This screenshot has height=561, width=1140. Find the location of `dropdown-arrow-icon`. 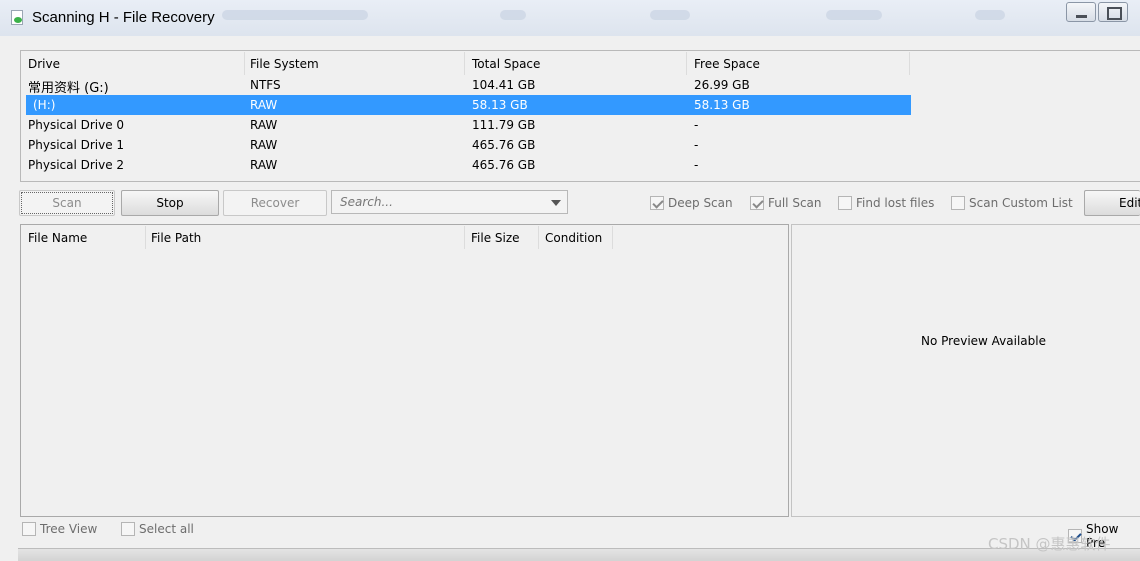

dropdown-arrow-icon is located at coordinates (556, 203).